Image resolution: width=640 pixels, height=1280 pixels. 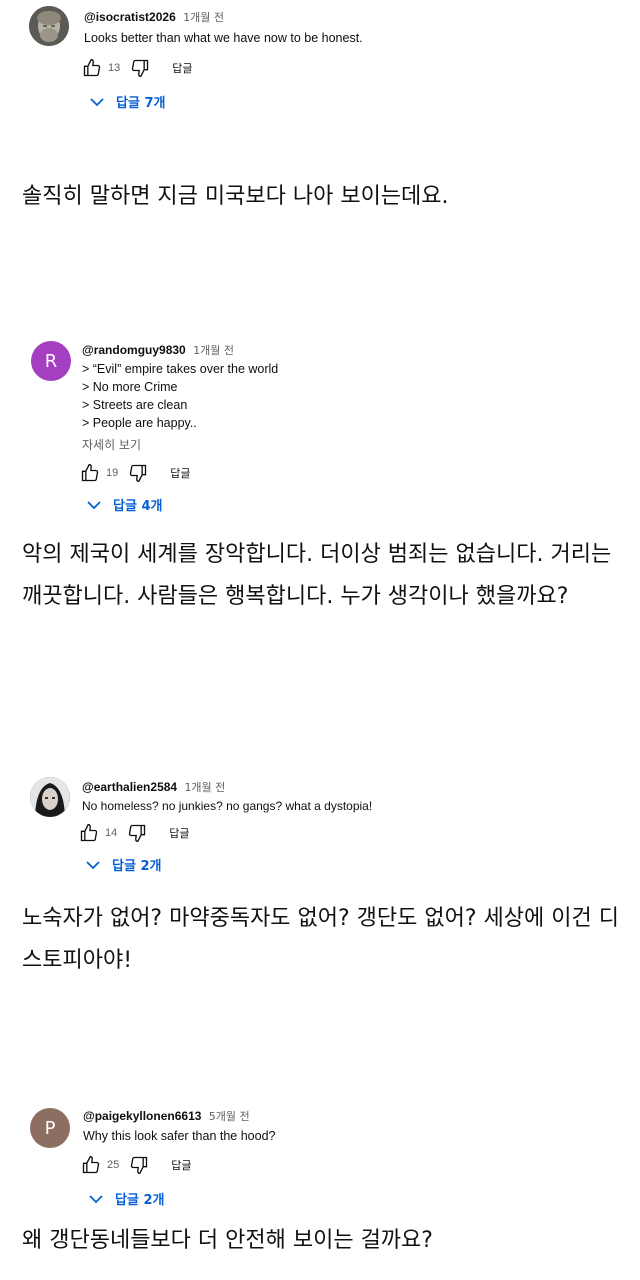 I want to click on replies-label: 답글 4개, so click(x=138, y=506).